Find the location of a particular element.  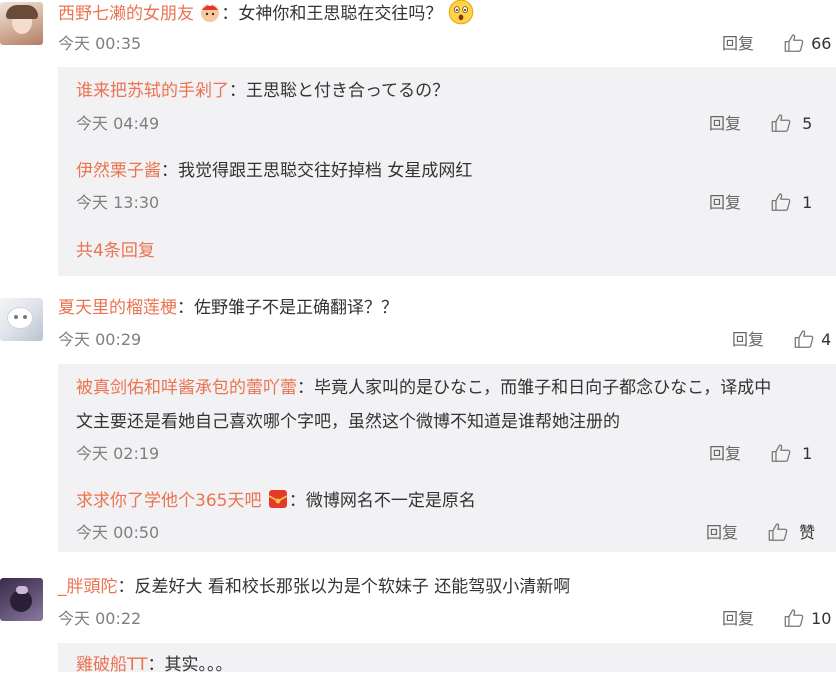

reply-time: 今天 04:49 is located at coordinates (118, 123).